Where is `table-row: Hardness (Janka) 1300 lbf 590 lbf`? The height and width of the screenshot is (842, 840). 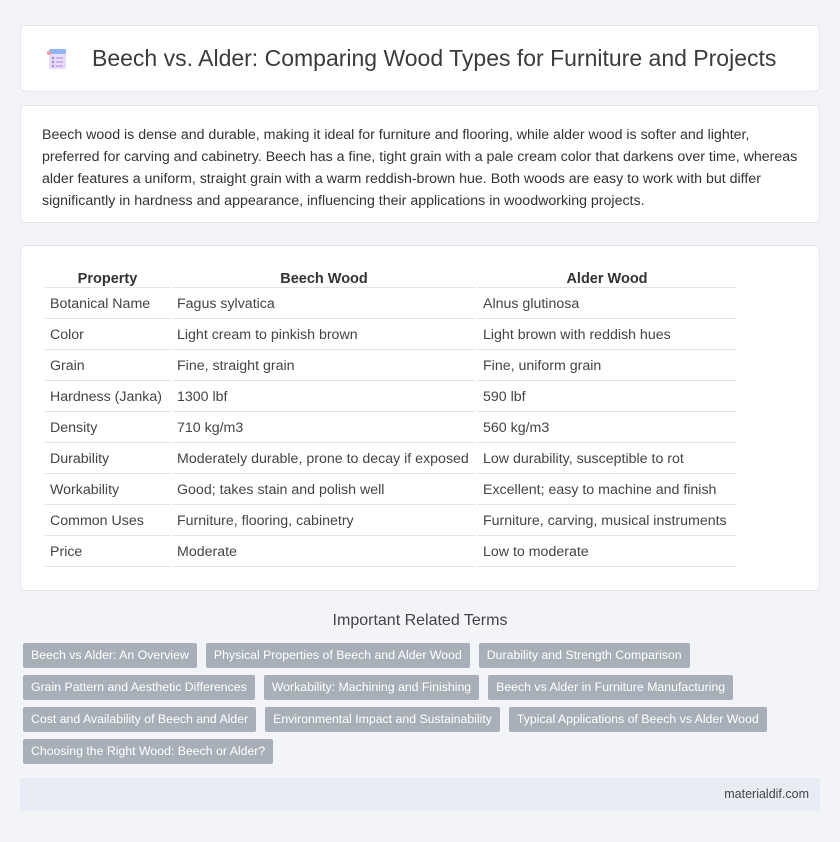
table-row: Hardness (Janka) 1300 lbf 590 lbf is located at coordinates (390, 397).